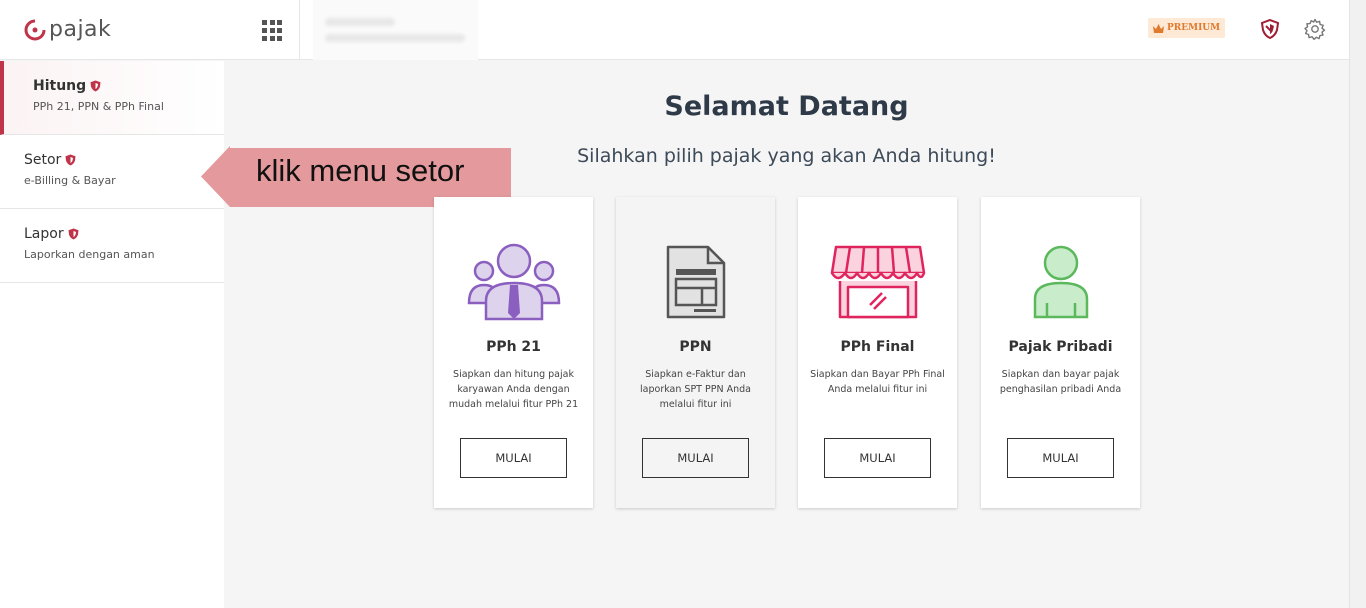  I want to click on card-title: PPN, so click(695, 347).